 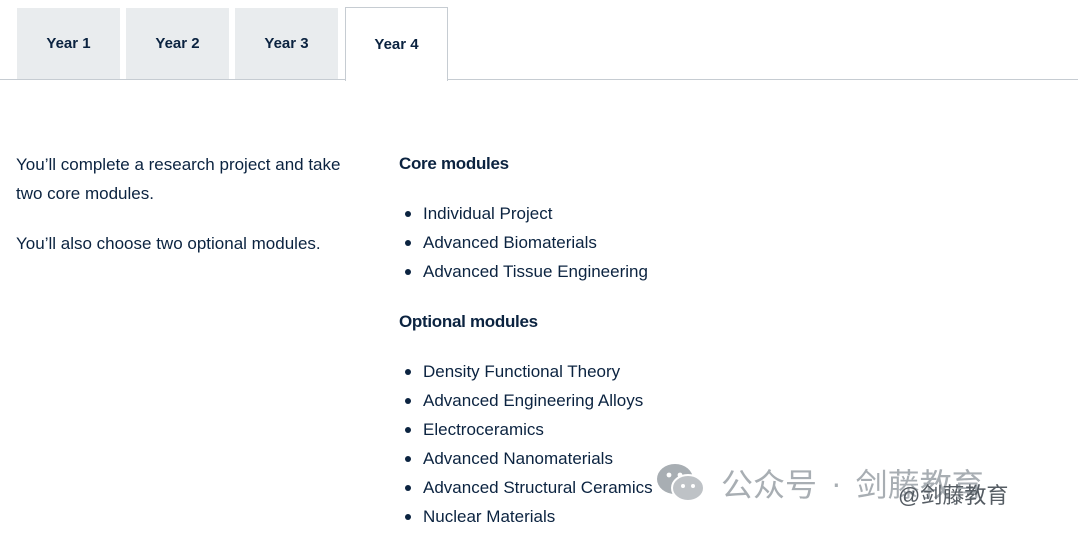 What do you see at coordinates (599, 271) in the screenshot?
I see `list-item: Advanced Tissue Engineering` at bounding box center [599, 271].